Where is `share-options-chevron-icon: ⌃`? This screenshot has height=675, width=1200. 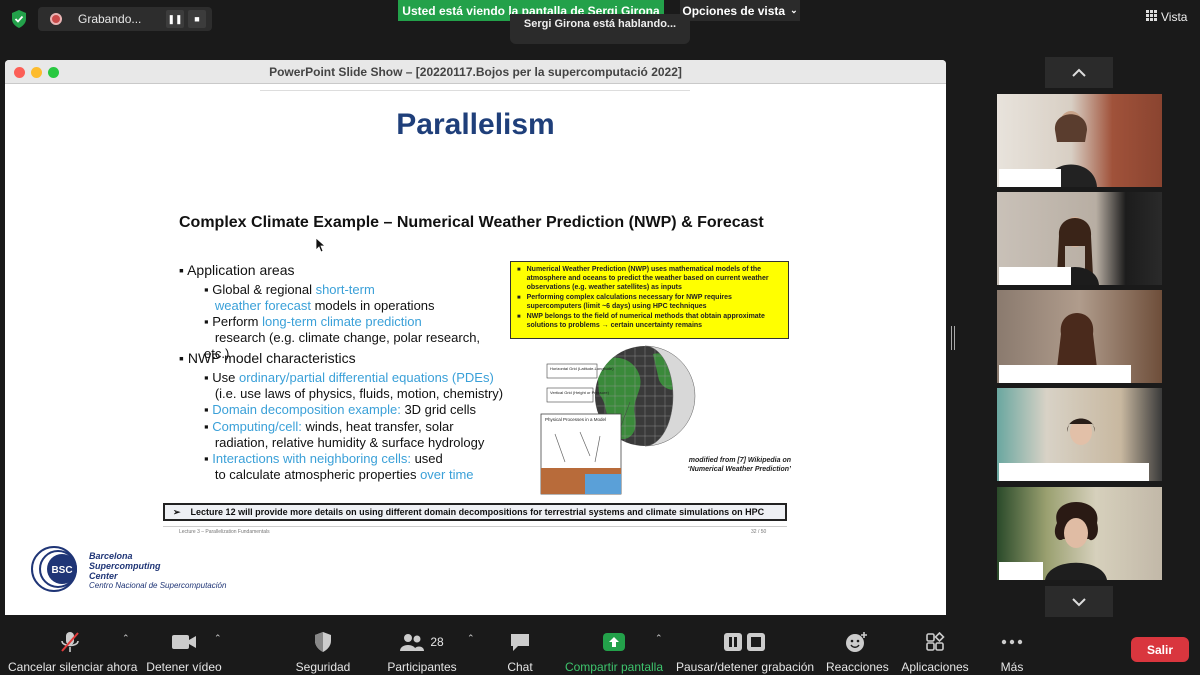 share-options-chevron-icon: ⌃ is located at coordinates (659, 638).